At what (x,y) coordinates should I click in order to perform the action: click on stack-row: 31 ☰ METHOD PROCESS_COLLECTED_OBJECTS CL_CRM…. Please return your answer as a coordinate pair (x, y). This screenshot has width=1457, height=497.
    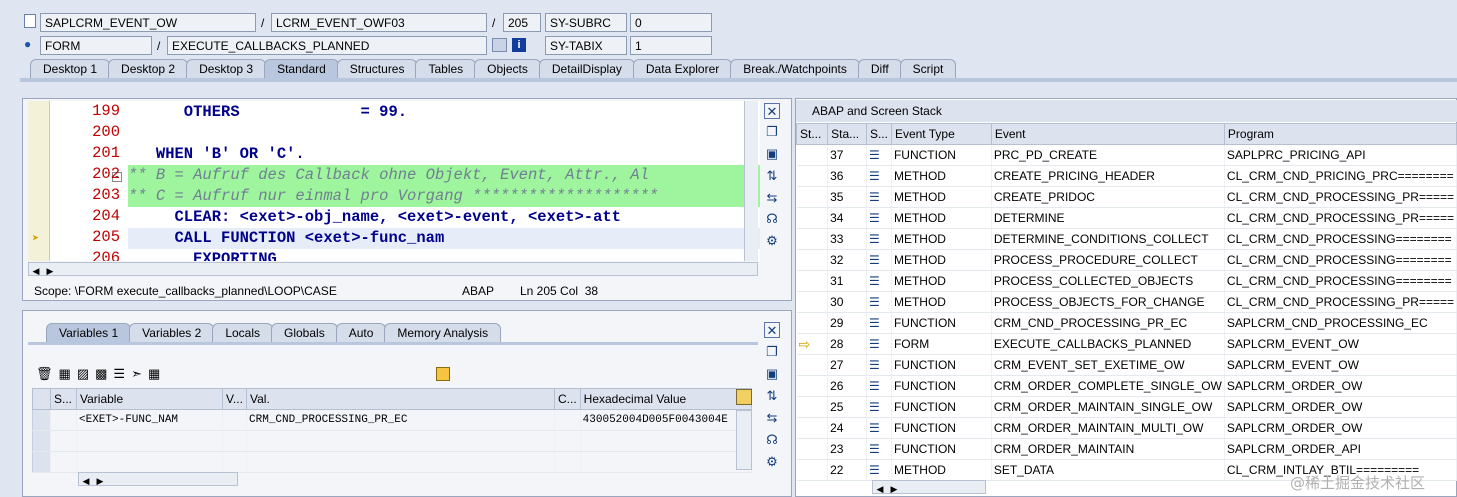
    Looking at the image, I should click on (1126, 281).